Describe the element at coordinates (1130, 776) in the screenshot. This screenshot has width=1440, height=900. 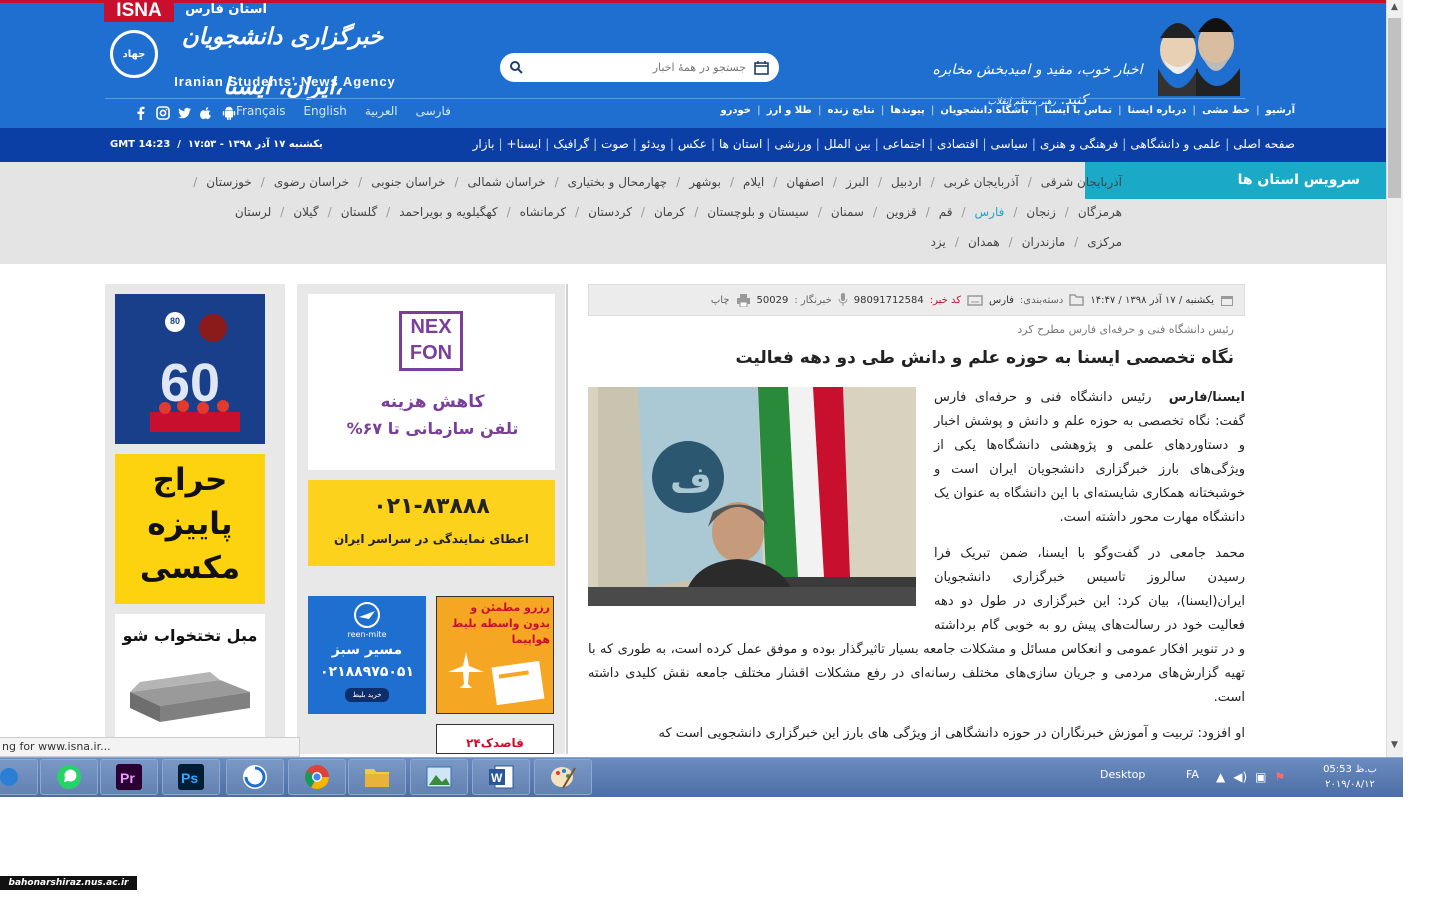
I see `taskbar-desktop-label: Desktop` at that location.